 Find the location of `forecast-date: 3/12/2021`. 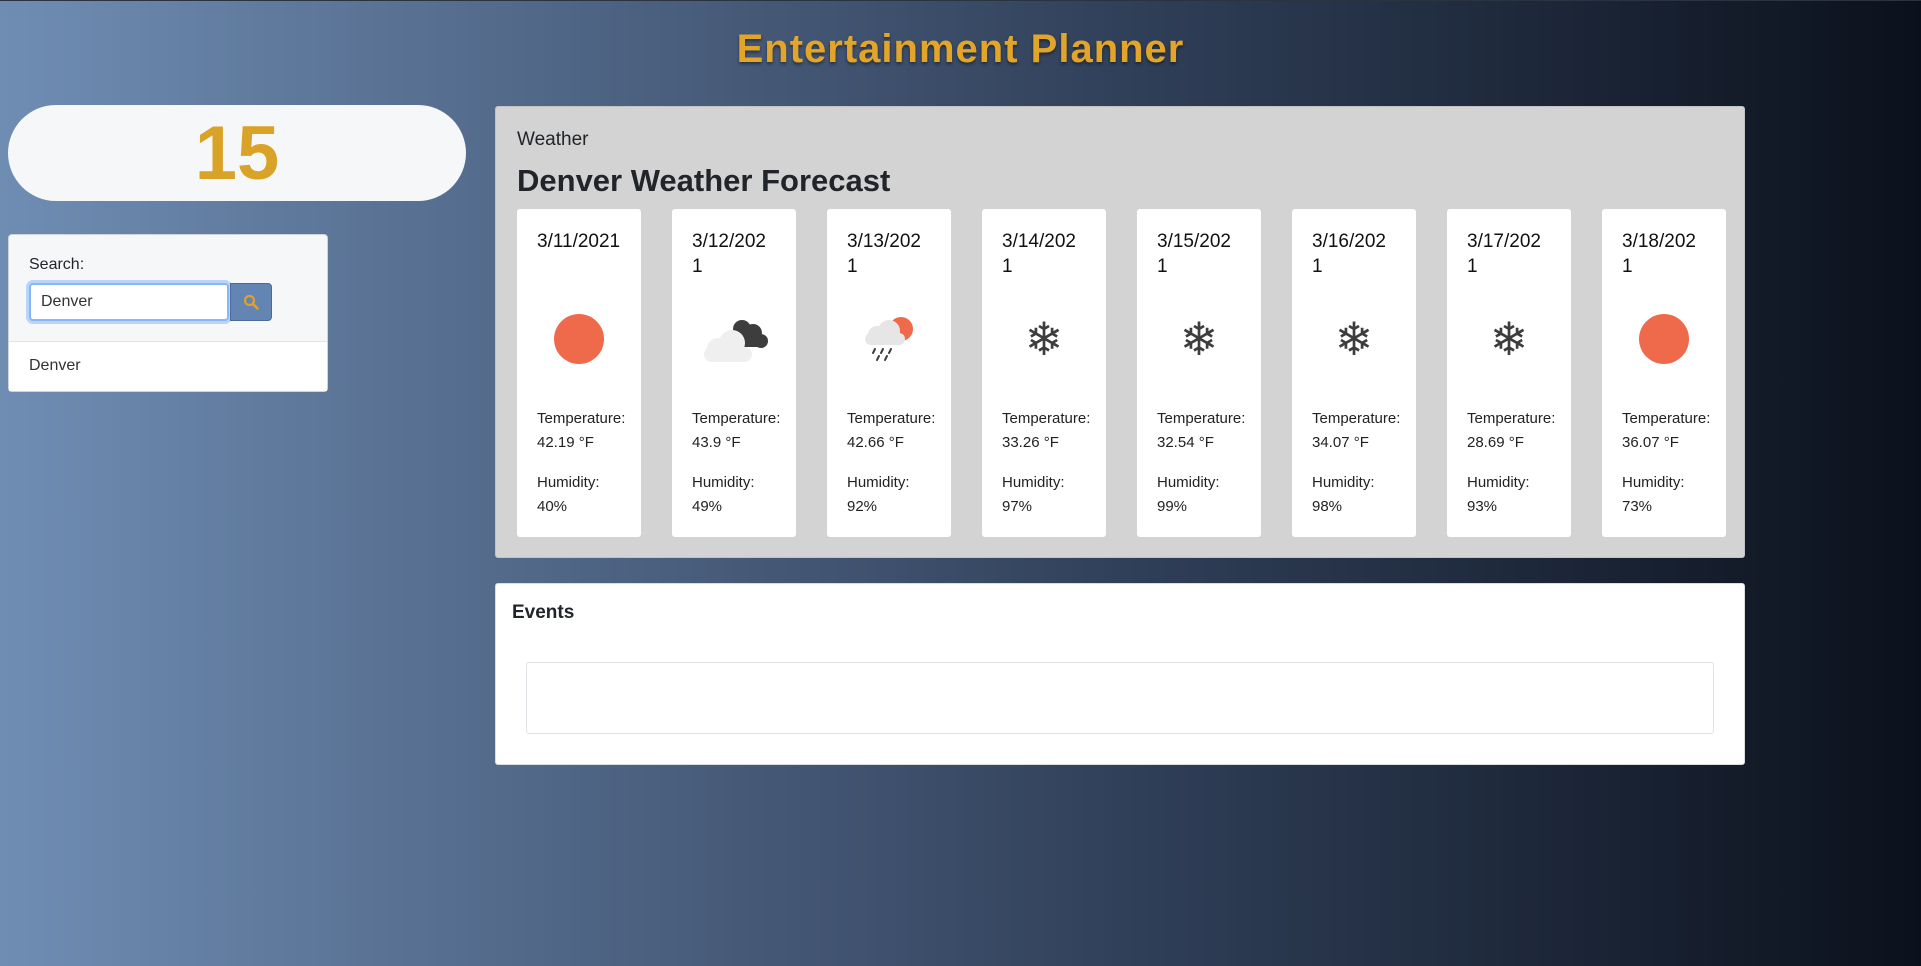

forecast-date: 3/12/2021 is located at coordinates (729, 254).